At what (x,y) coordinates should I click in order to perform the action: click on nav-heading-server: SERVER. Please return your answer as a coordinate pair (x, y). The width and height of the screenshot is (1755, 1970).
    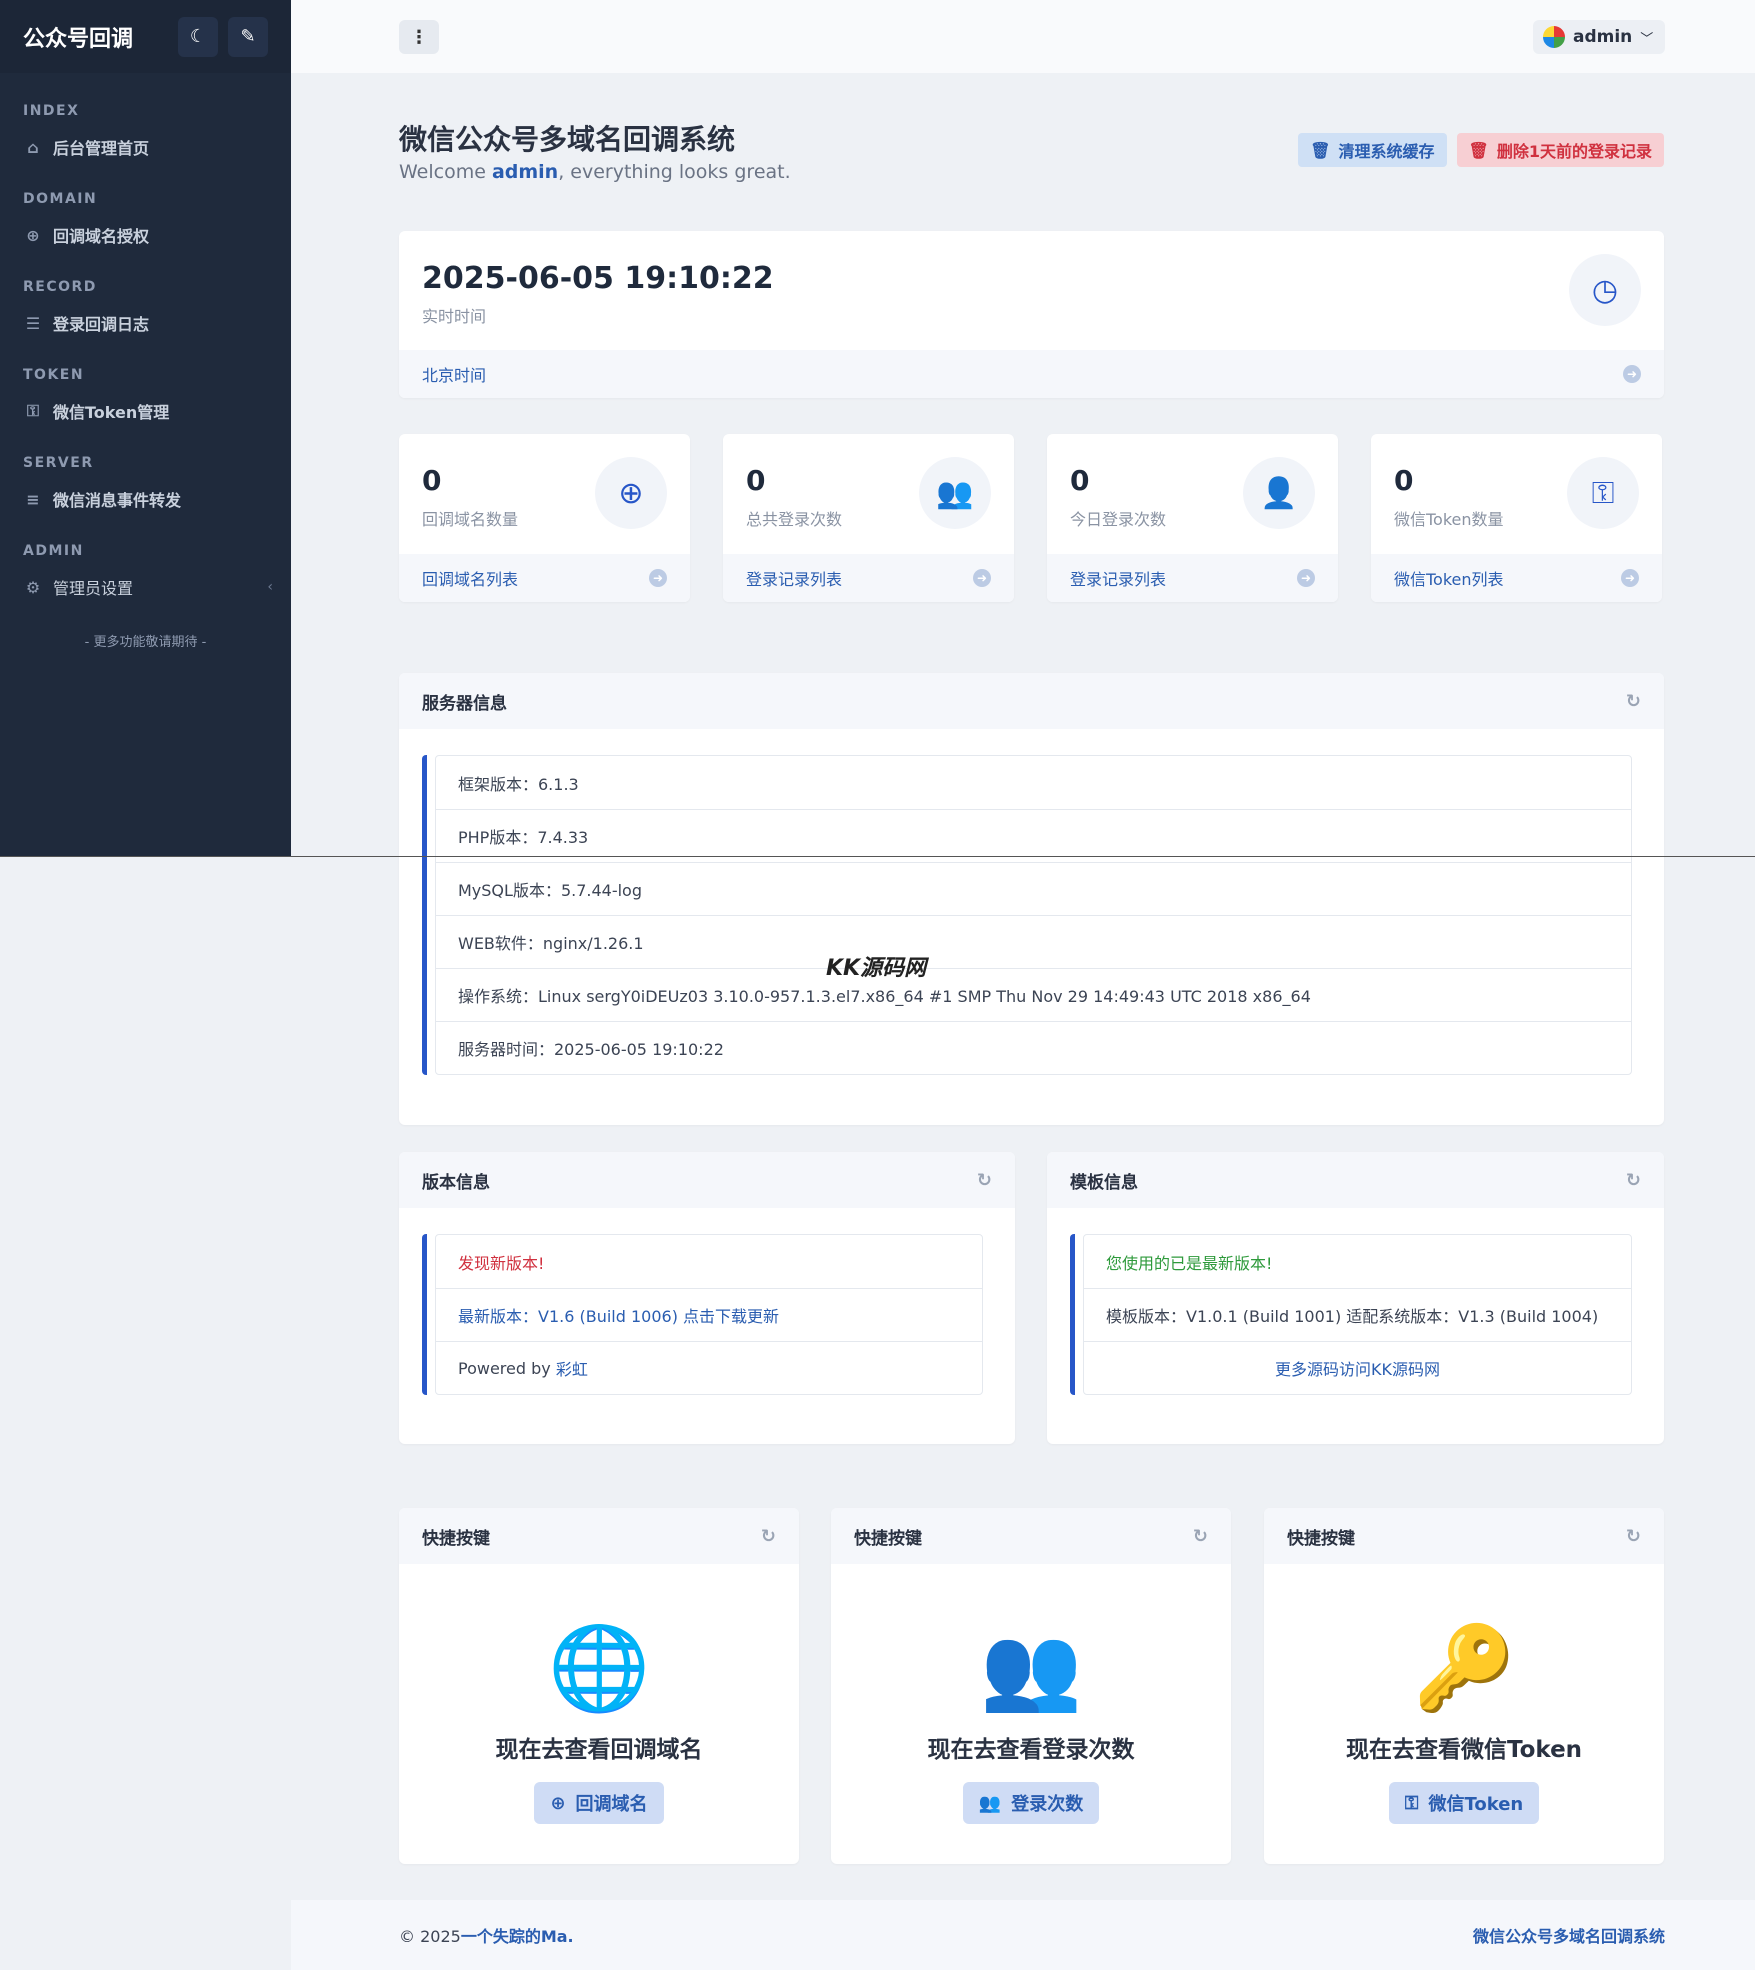
    Looking at the image, I should click on (58, 463).